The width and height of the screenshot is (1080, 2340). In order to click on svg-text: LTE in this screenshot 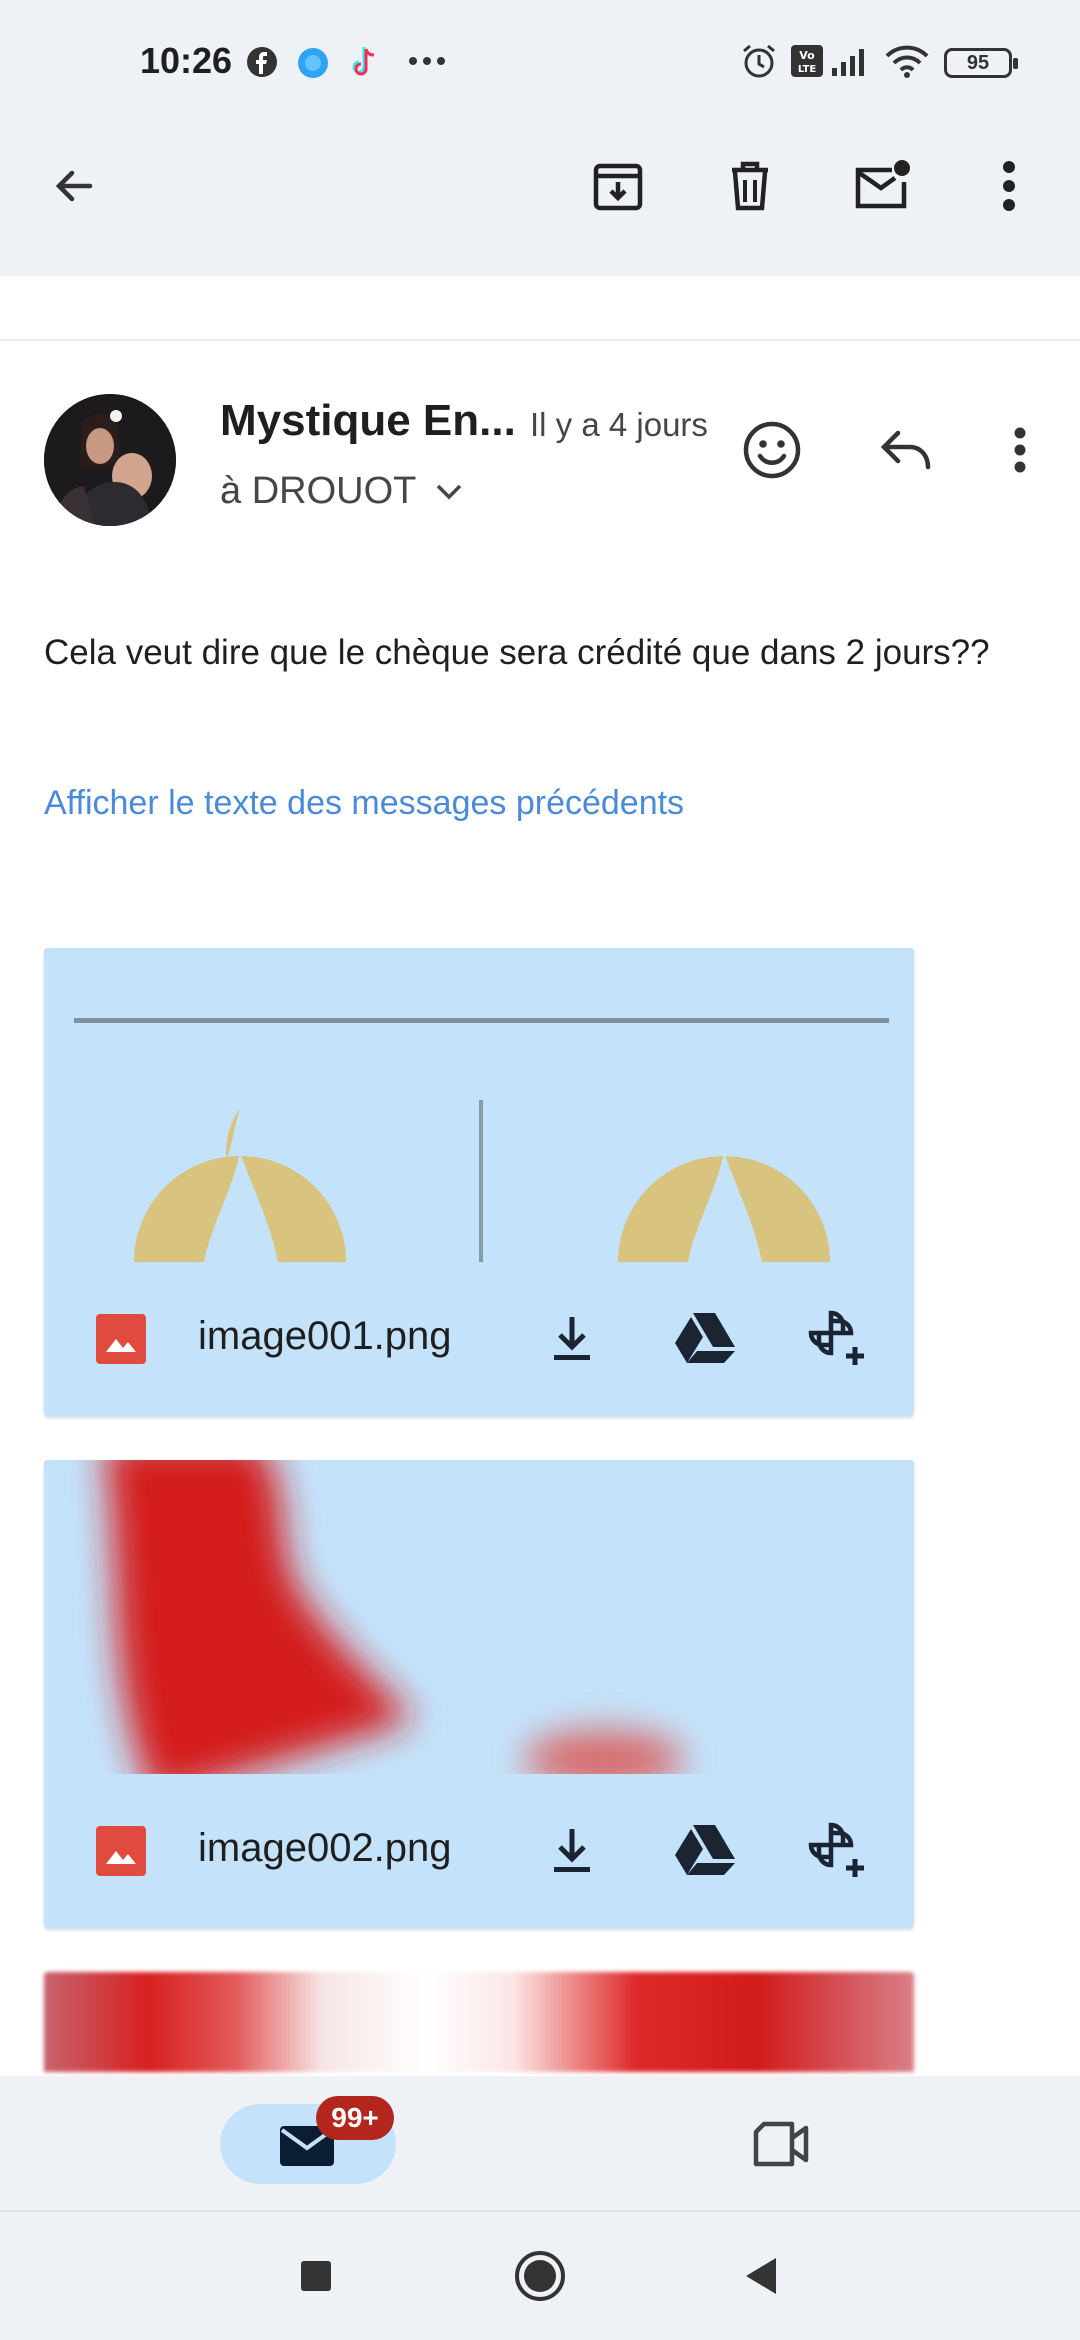, I will do `click(807, 69)`.